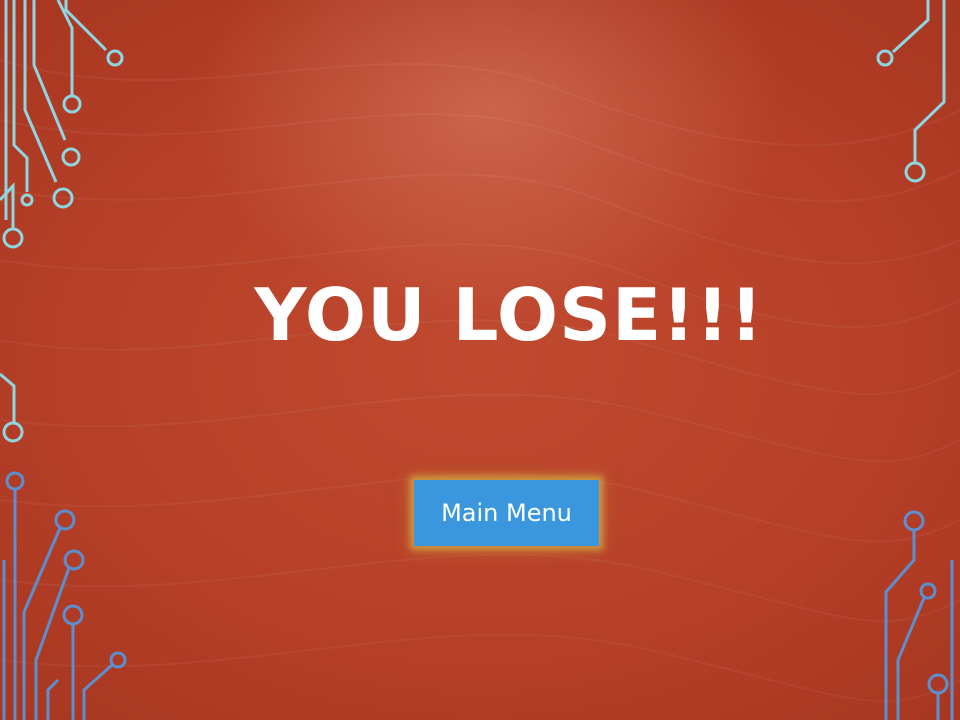  I want to click on game-over-title: YOU LOSE!!!, so click(509, 315).